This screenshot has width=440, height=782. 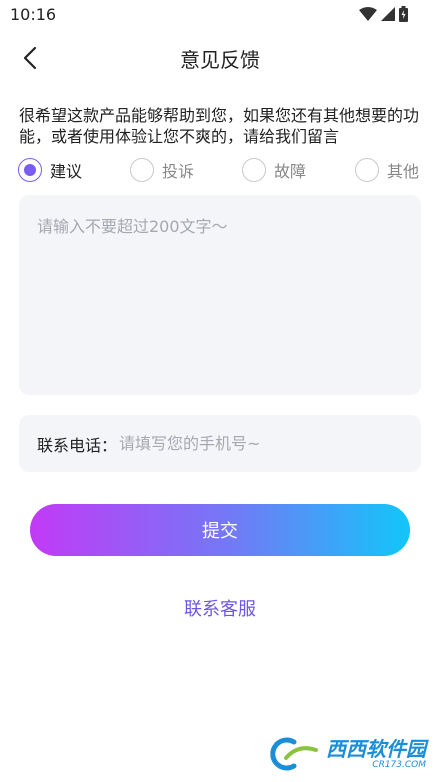 I want to click on contact-service-link: 联系客服, so click(x=220, y=608).